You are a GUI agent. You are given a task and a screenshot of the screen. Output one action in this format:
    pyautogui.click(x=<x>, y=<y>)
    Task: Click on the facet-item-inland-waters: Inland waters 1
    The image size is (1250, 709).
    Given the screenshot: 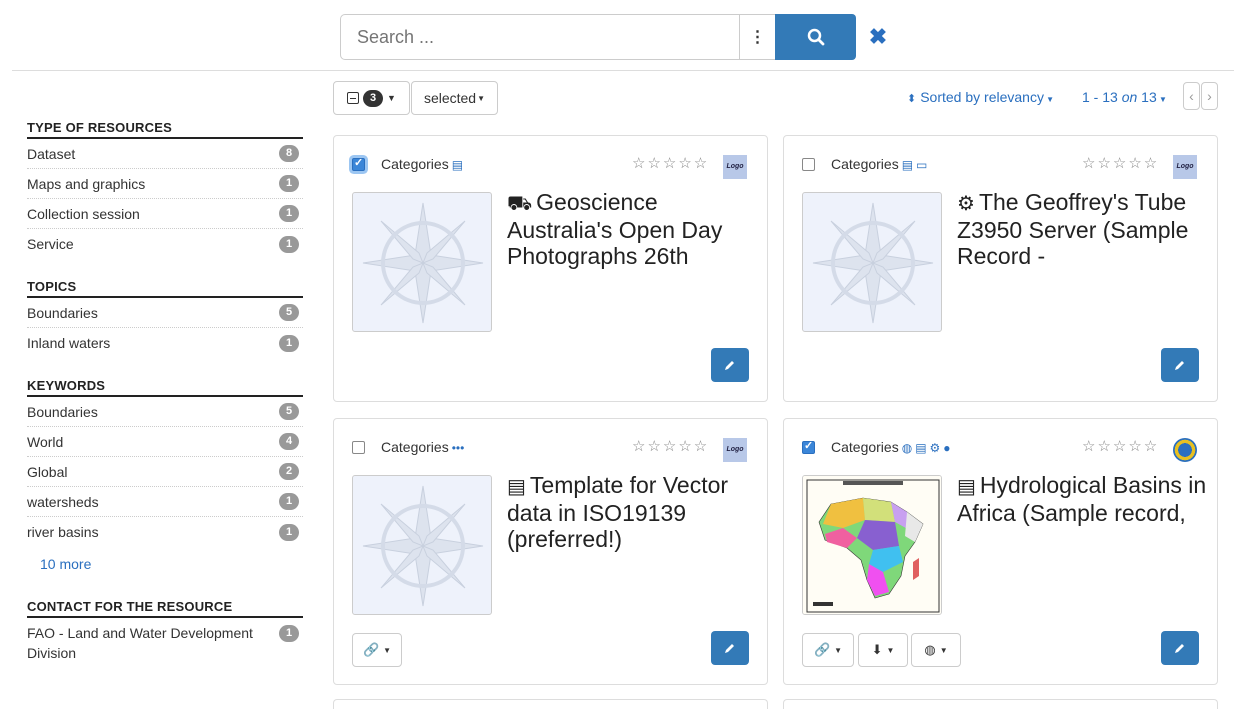 What is the action you would take?
    pyautogui.click(x=165, y=343)
    